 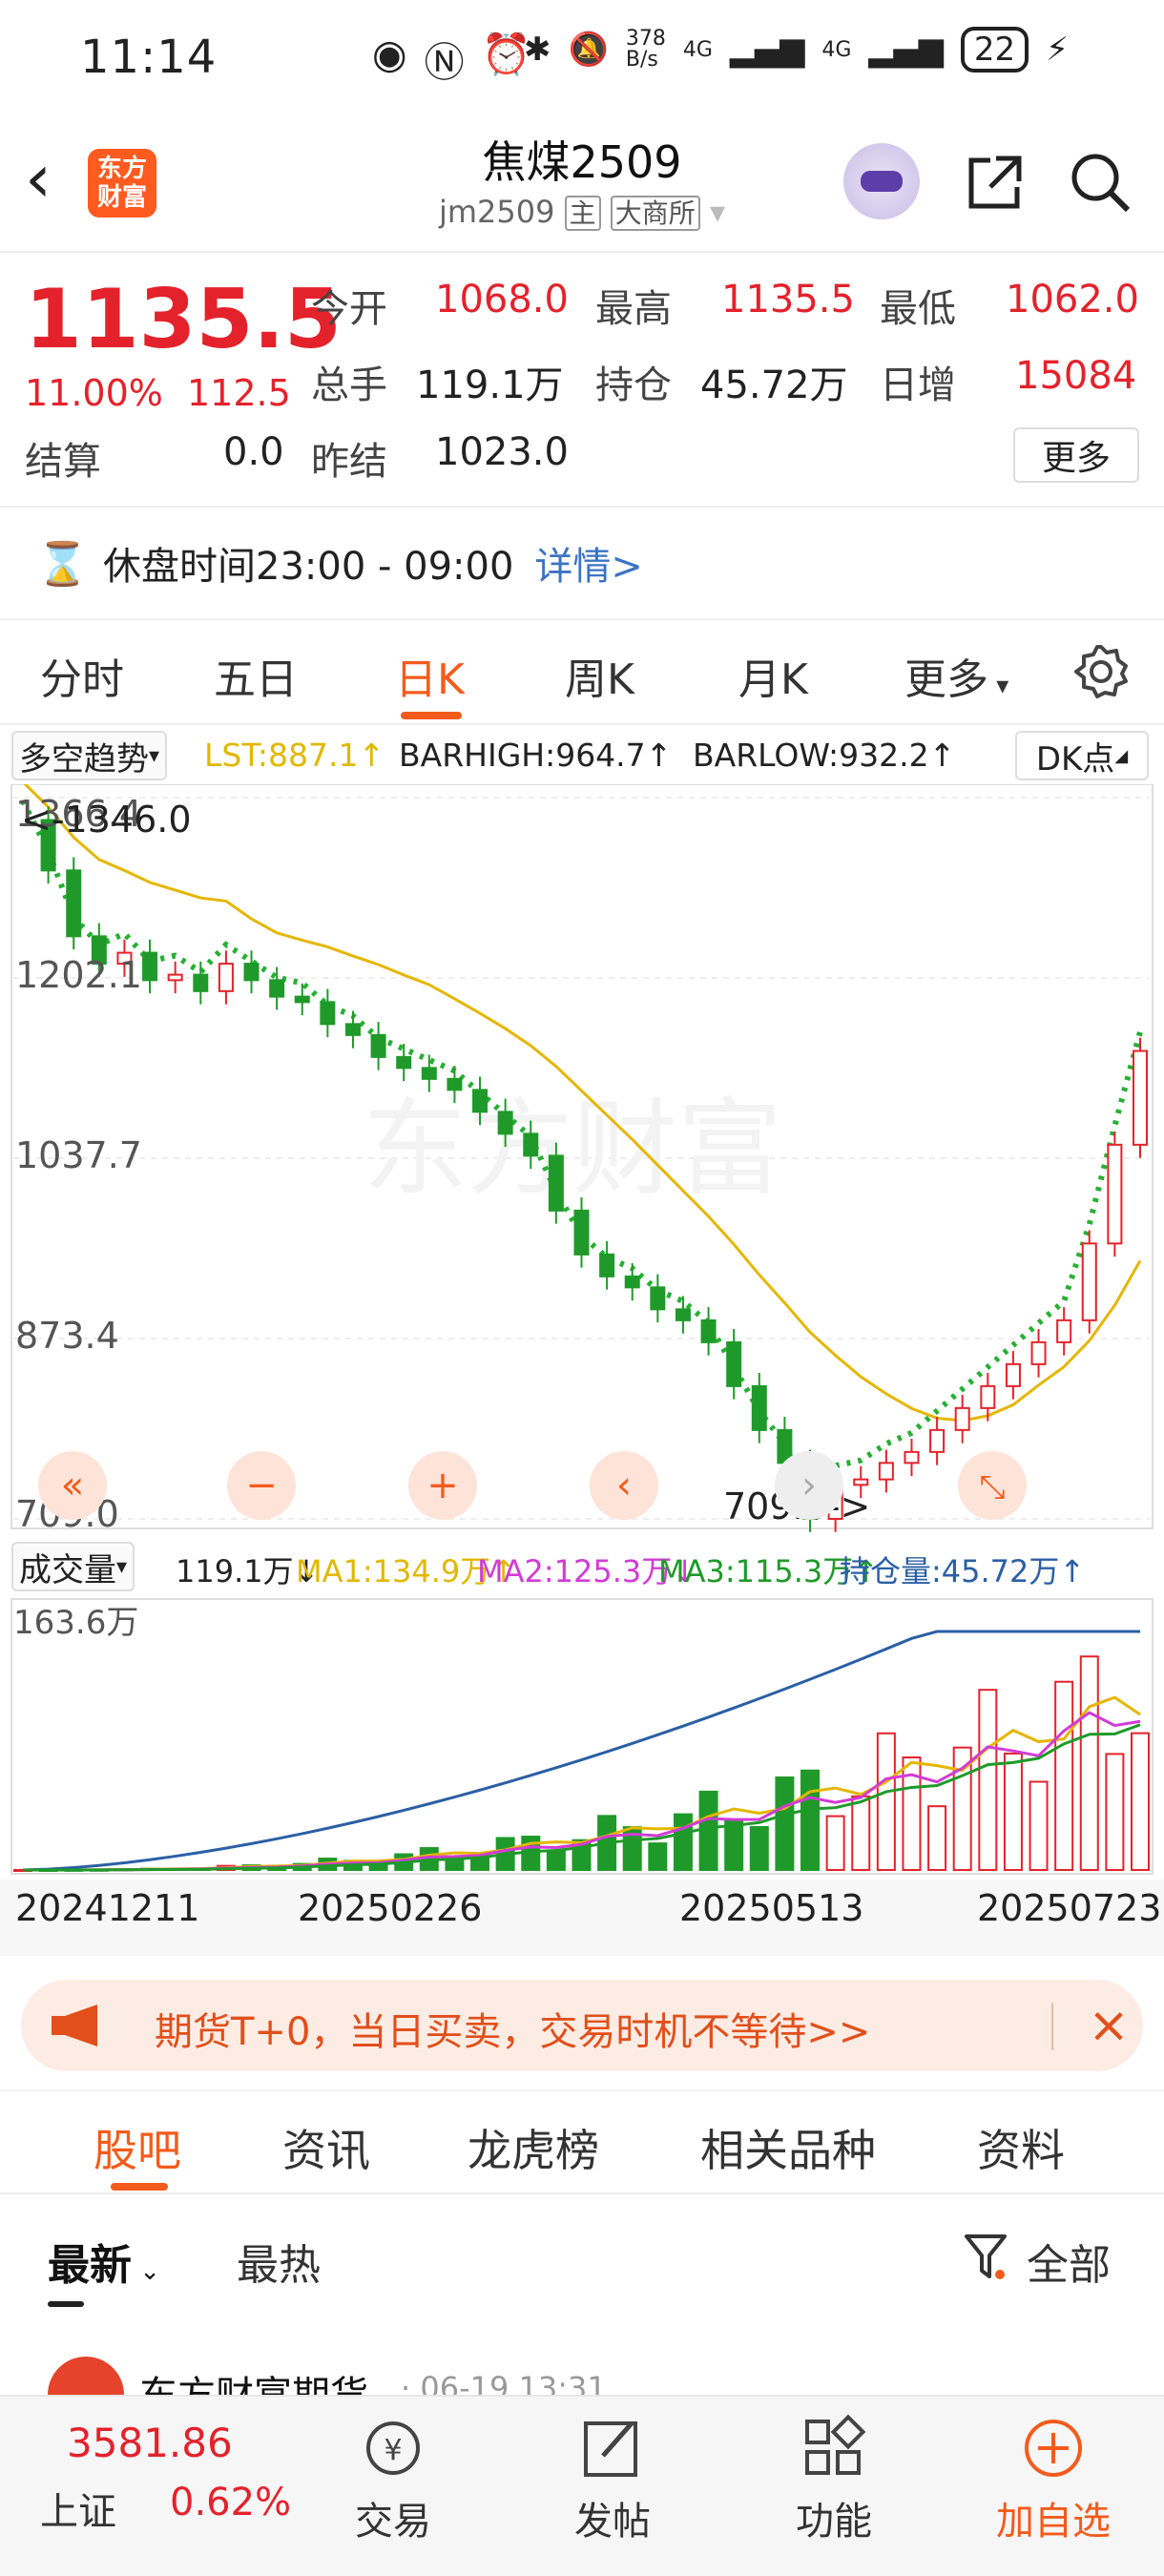 I want to click on mute-bell-icon: 🔕, so click(x=588, y=50).